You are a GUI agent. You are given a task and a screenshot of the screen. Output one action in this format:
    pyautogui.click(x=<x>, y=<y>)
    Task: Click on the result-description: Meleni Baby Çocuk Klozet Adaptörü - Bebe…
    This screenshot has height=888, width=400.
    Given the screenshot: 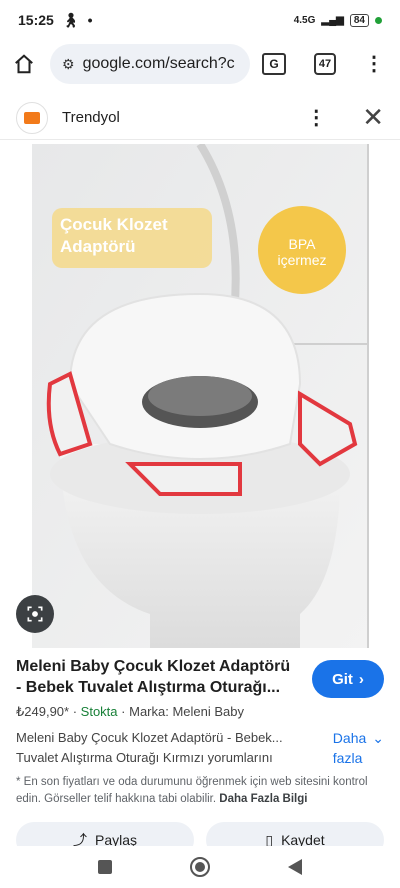 What is the action you would take?
    pyautogui.click(x=149, y=747)
    